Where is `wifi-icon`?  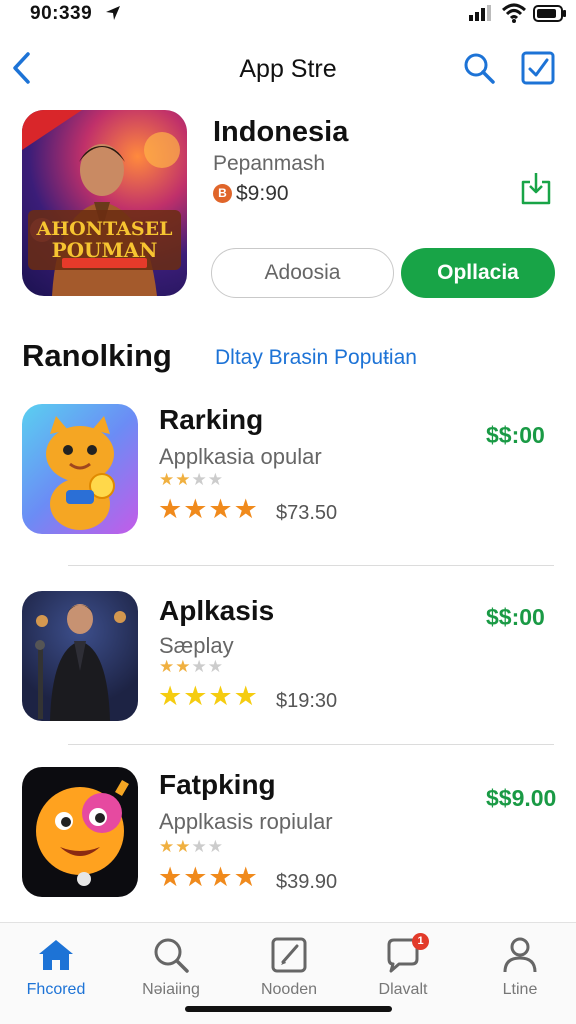 wifi-icon is located at coordinates (514, 13).